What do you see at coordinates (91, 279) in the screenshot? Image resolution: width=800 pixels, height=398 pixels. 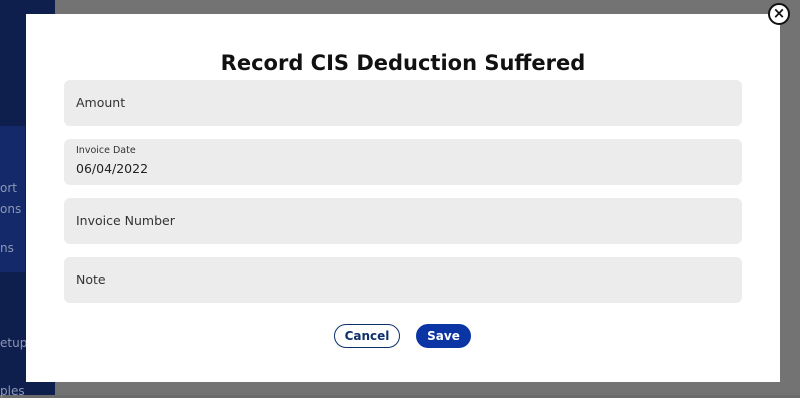 I see `note-placeholder: Note` at bounding box center [91, 279].